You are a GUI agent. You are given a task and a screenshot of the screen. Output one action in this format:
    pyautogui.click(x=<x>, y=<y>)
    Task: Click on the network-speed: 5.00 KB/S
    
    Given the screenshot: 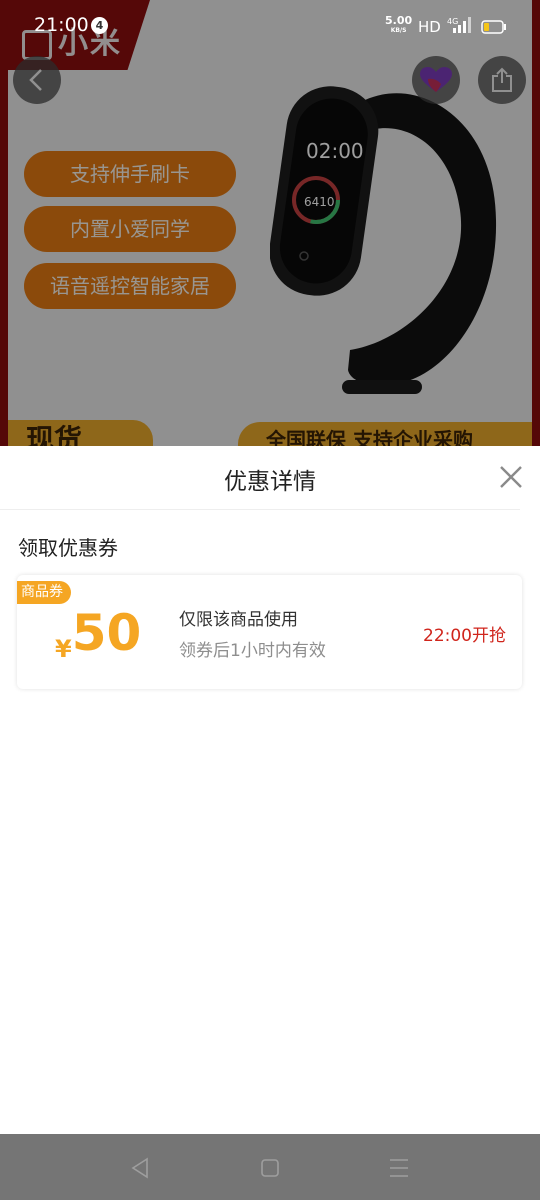 What is the action you would take?
    pyautogui.click(x=398, y=25)
    